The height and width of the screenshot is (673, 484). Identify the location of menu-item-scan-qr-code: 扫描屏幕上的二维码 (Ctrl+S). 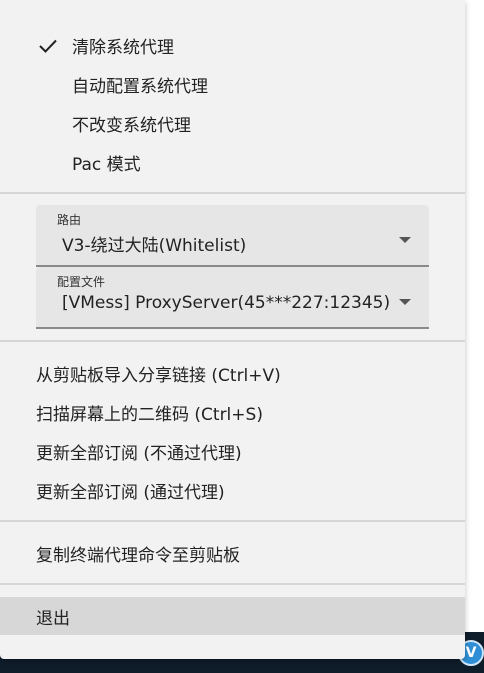
(232, 412).